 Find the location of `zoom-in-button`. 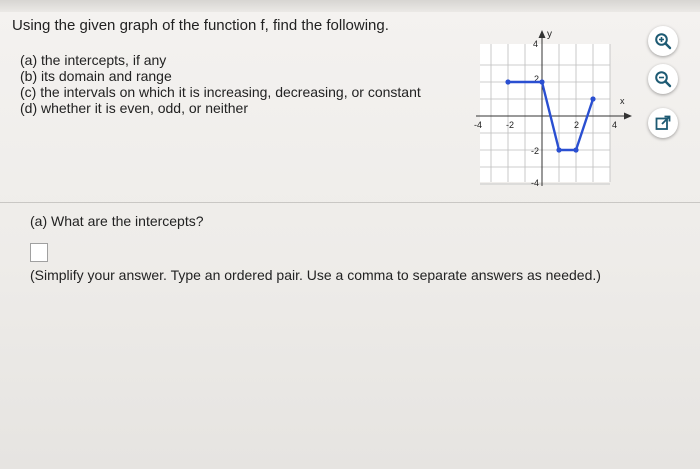

zoom-in-button is located at coordinates (663, 41).